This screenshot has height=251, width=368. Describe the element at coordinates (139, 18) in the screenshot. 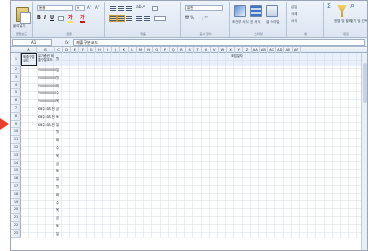

I see `decrease-indent-icon` at that location.